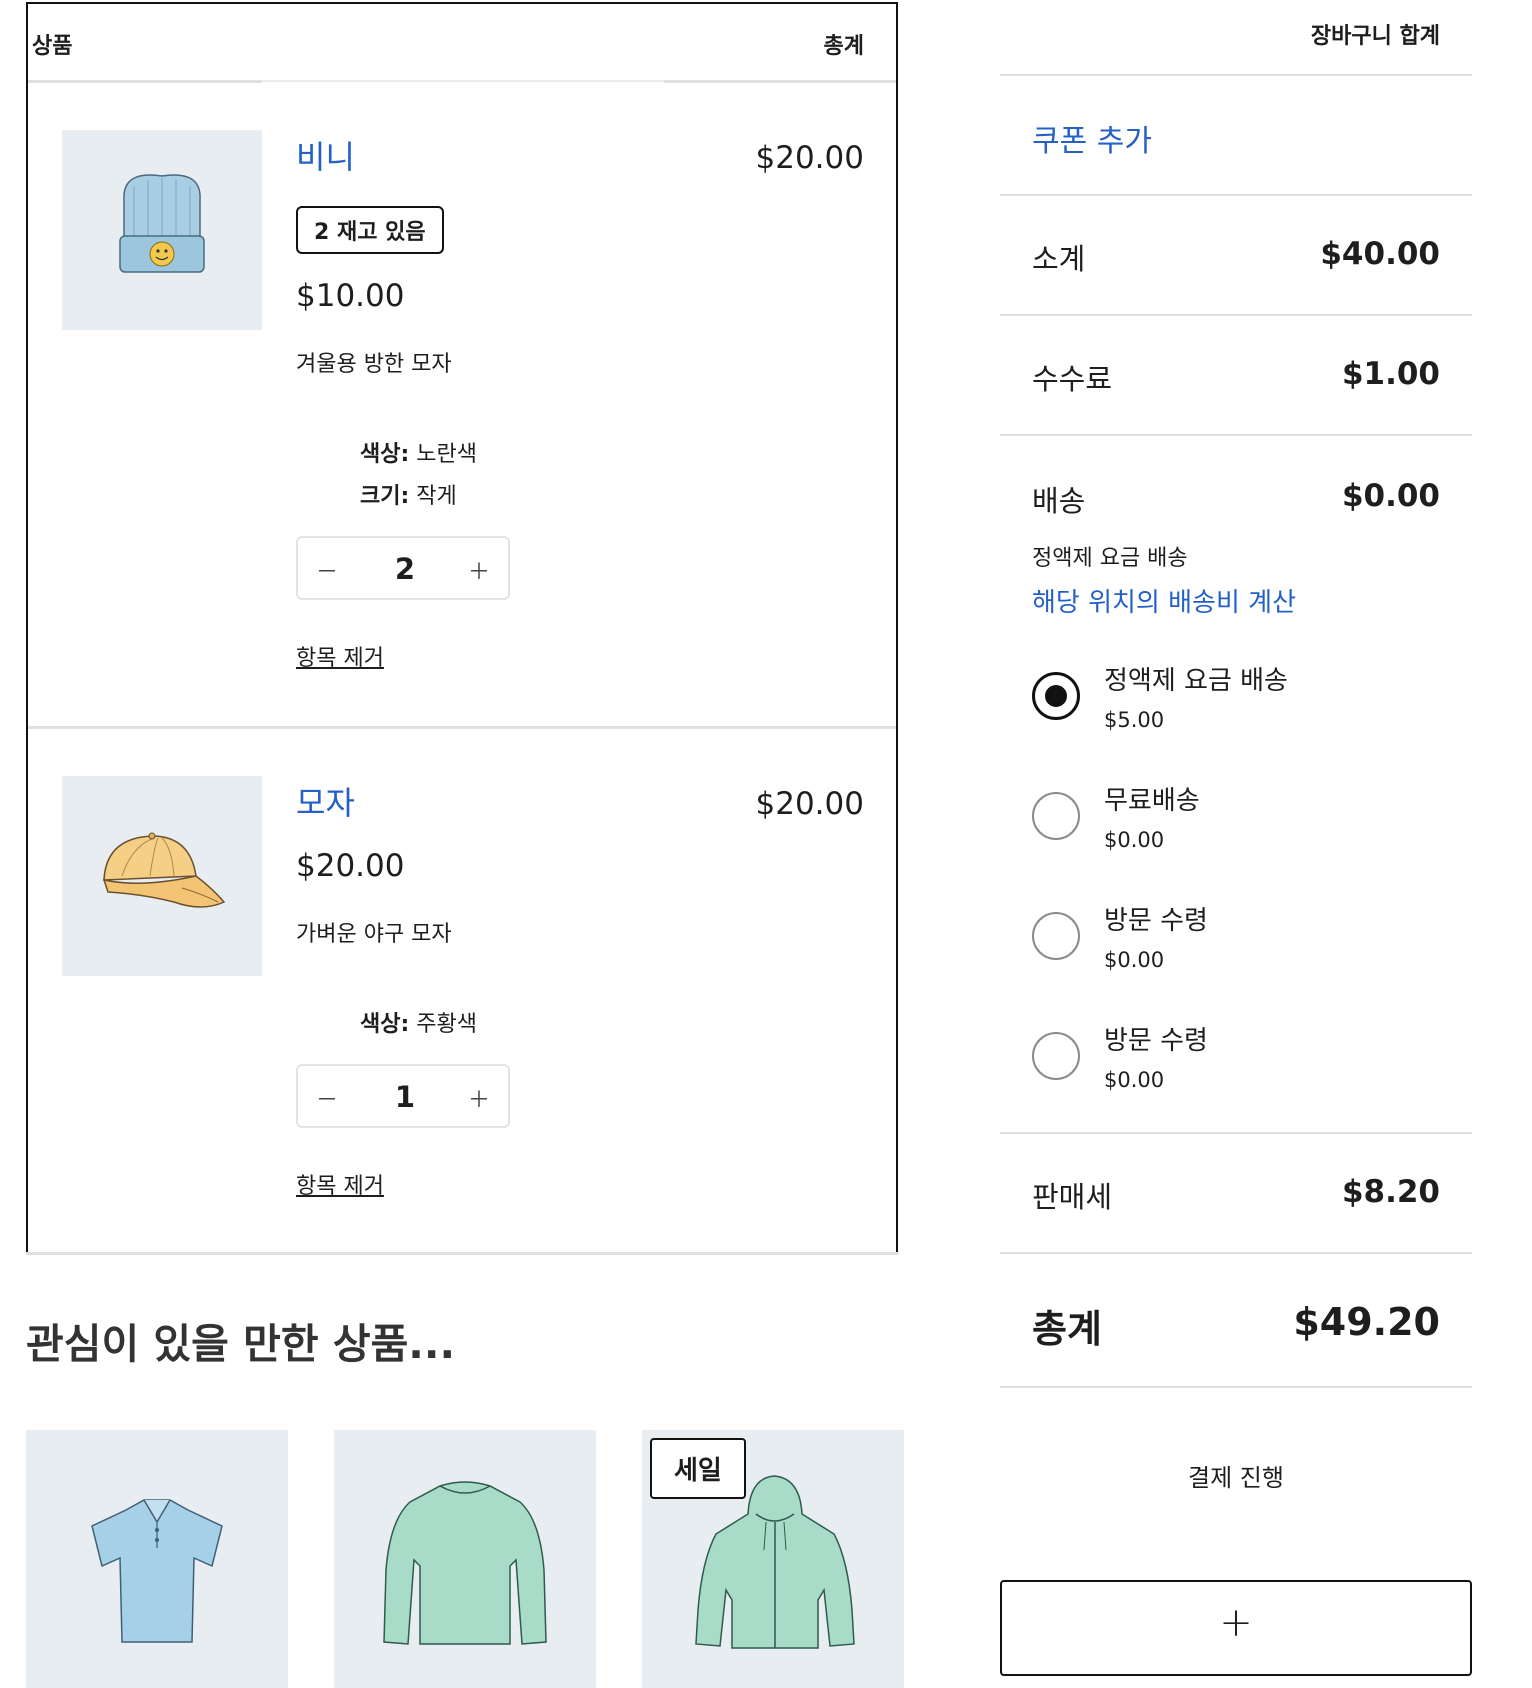 Image resolution: width=1532 pixels, height=1688 pixels. What do you see at coordinates (1236, 1475) in the screenshot?
I see `proceed-to-checkout-button: 결제 진행` at bounding box center [1236, 1475].